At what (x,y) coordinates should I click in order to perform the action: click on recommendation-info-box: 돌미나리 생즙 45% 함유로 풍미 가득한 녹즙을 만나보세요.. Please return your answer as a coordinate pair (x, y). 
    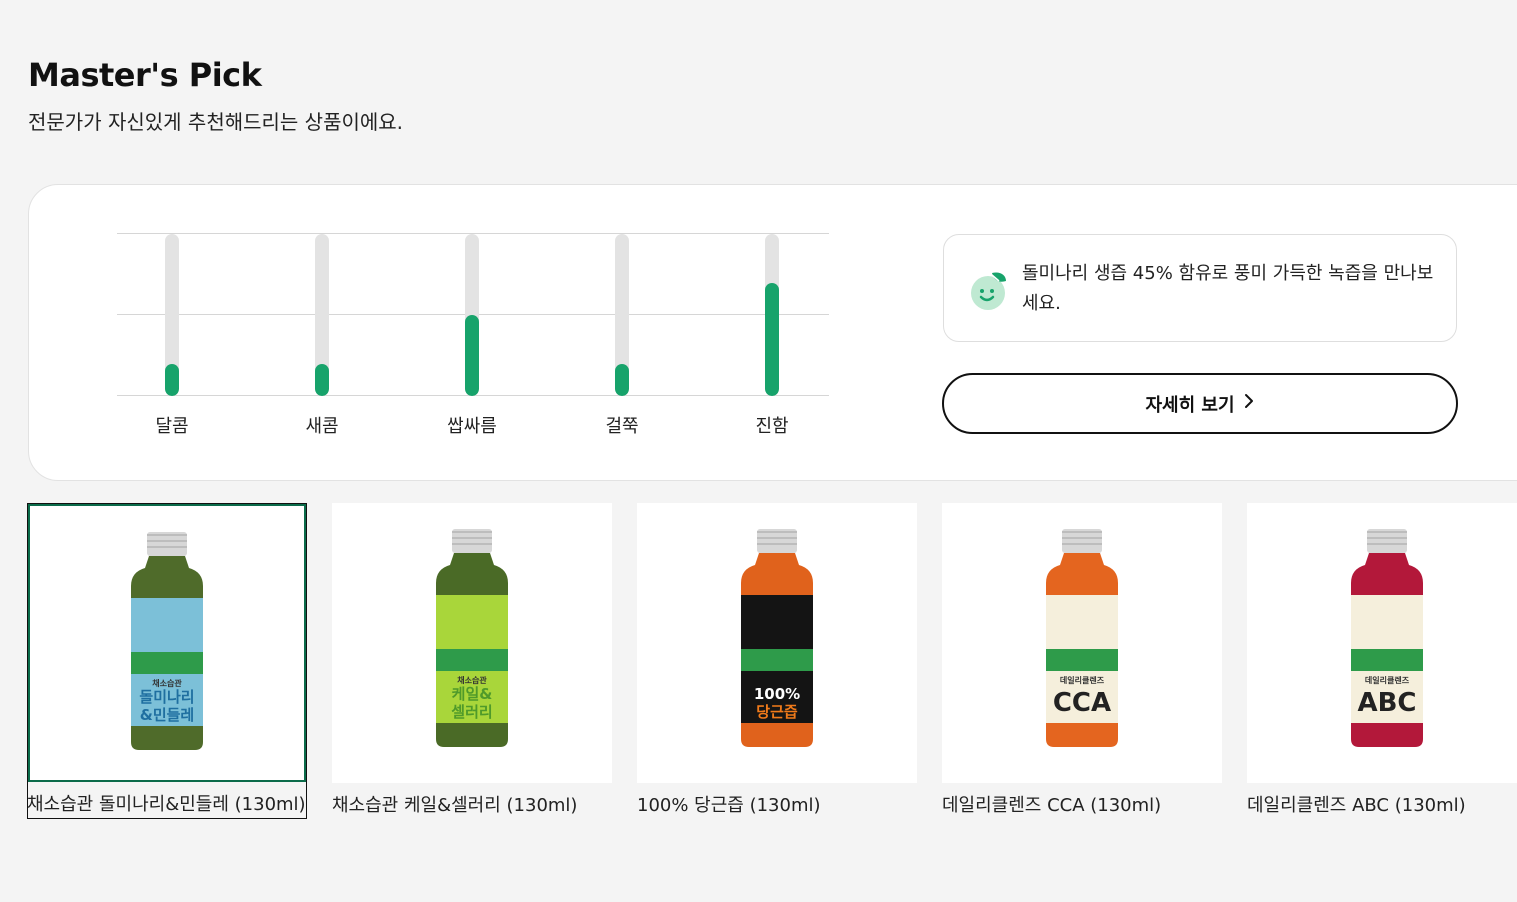
    Looking at the image, I should click on (1200, 288).